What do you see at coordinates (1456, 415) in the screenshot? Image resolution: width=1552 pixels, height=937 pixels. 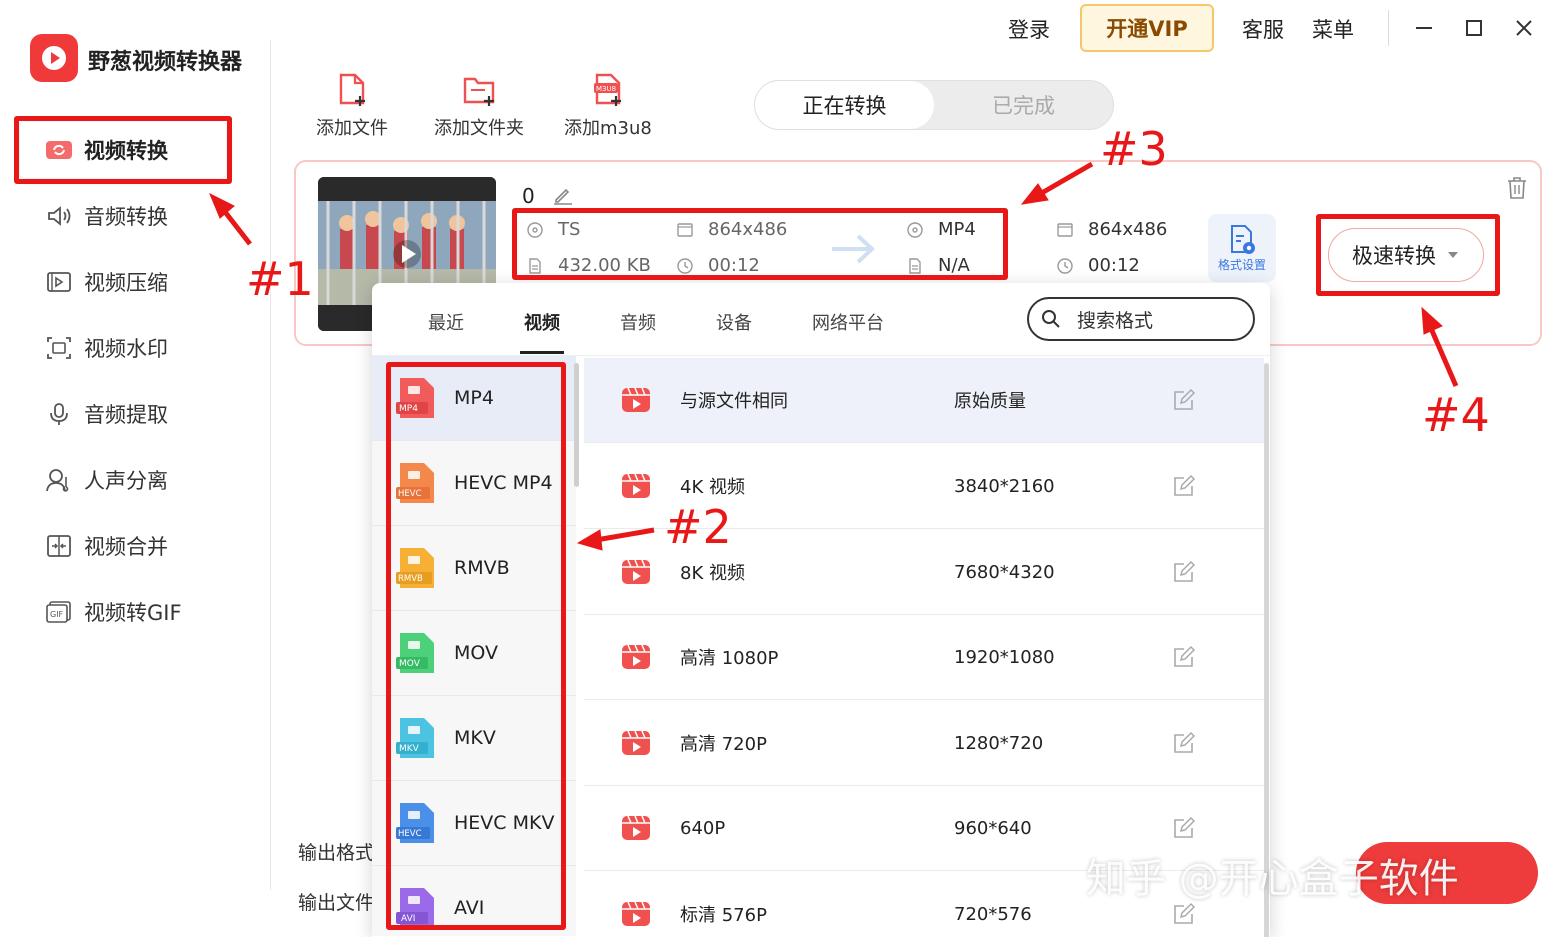 I see `annotation-label-4: #4` at bounding box center [1456, 415].